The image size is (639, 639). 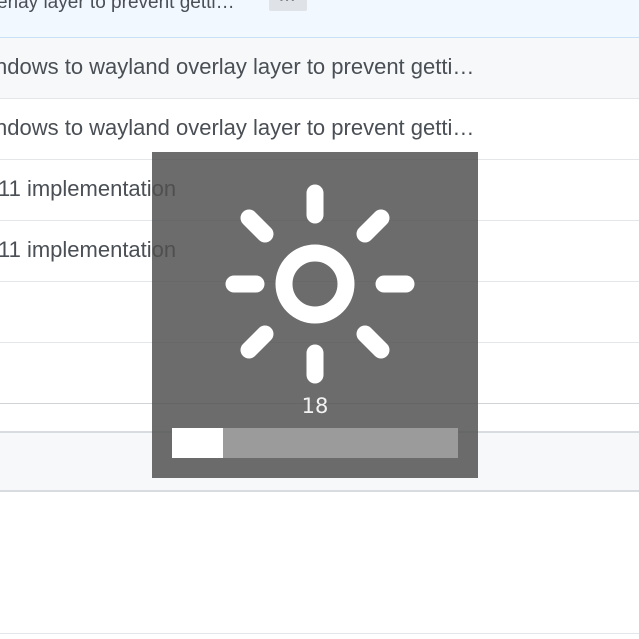 What do you see at coordinates (198, 443) in the screenshot?
I see `brightness-level-fill` at bounding box center [198, 443].